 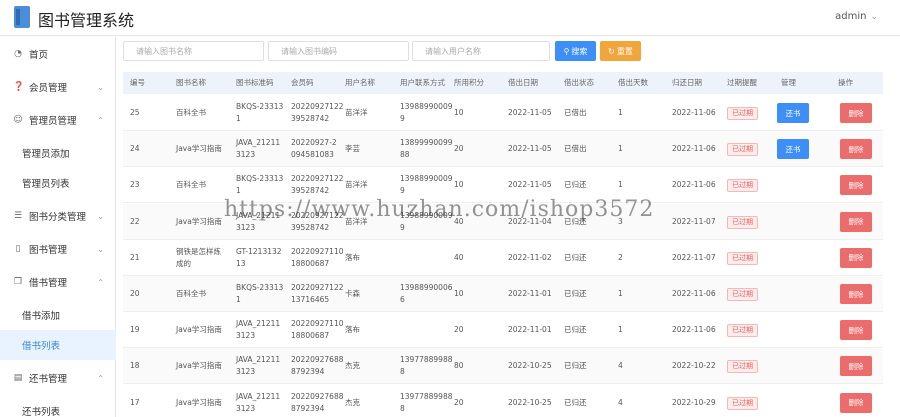 I want to click on document-icon: ▤, so click(x=18, y=378).